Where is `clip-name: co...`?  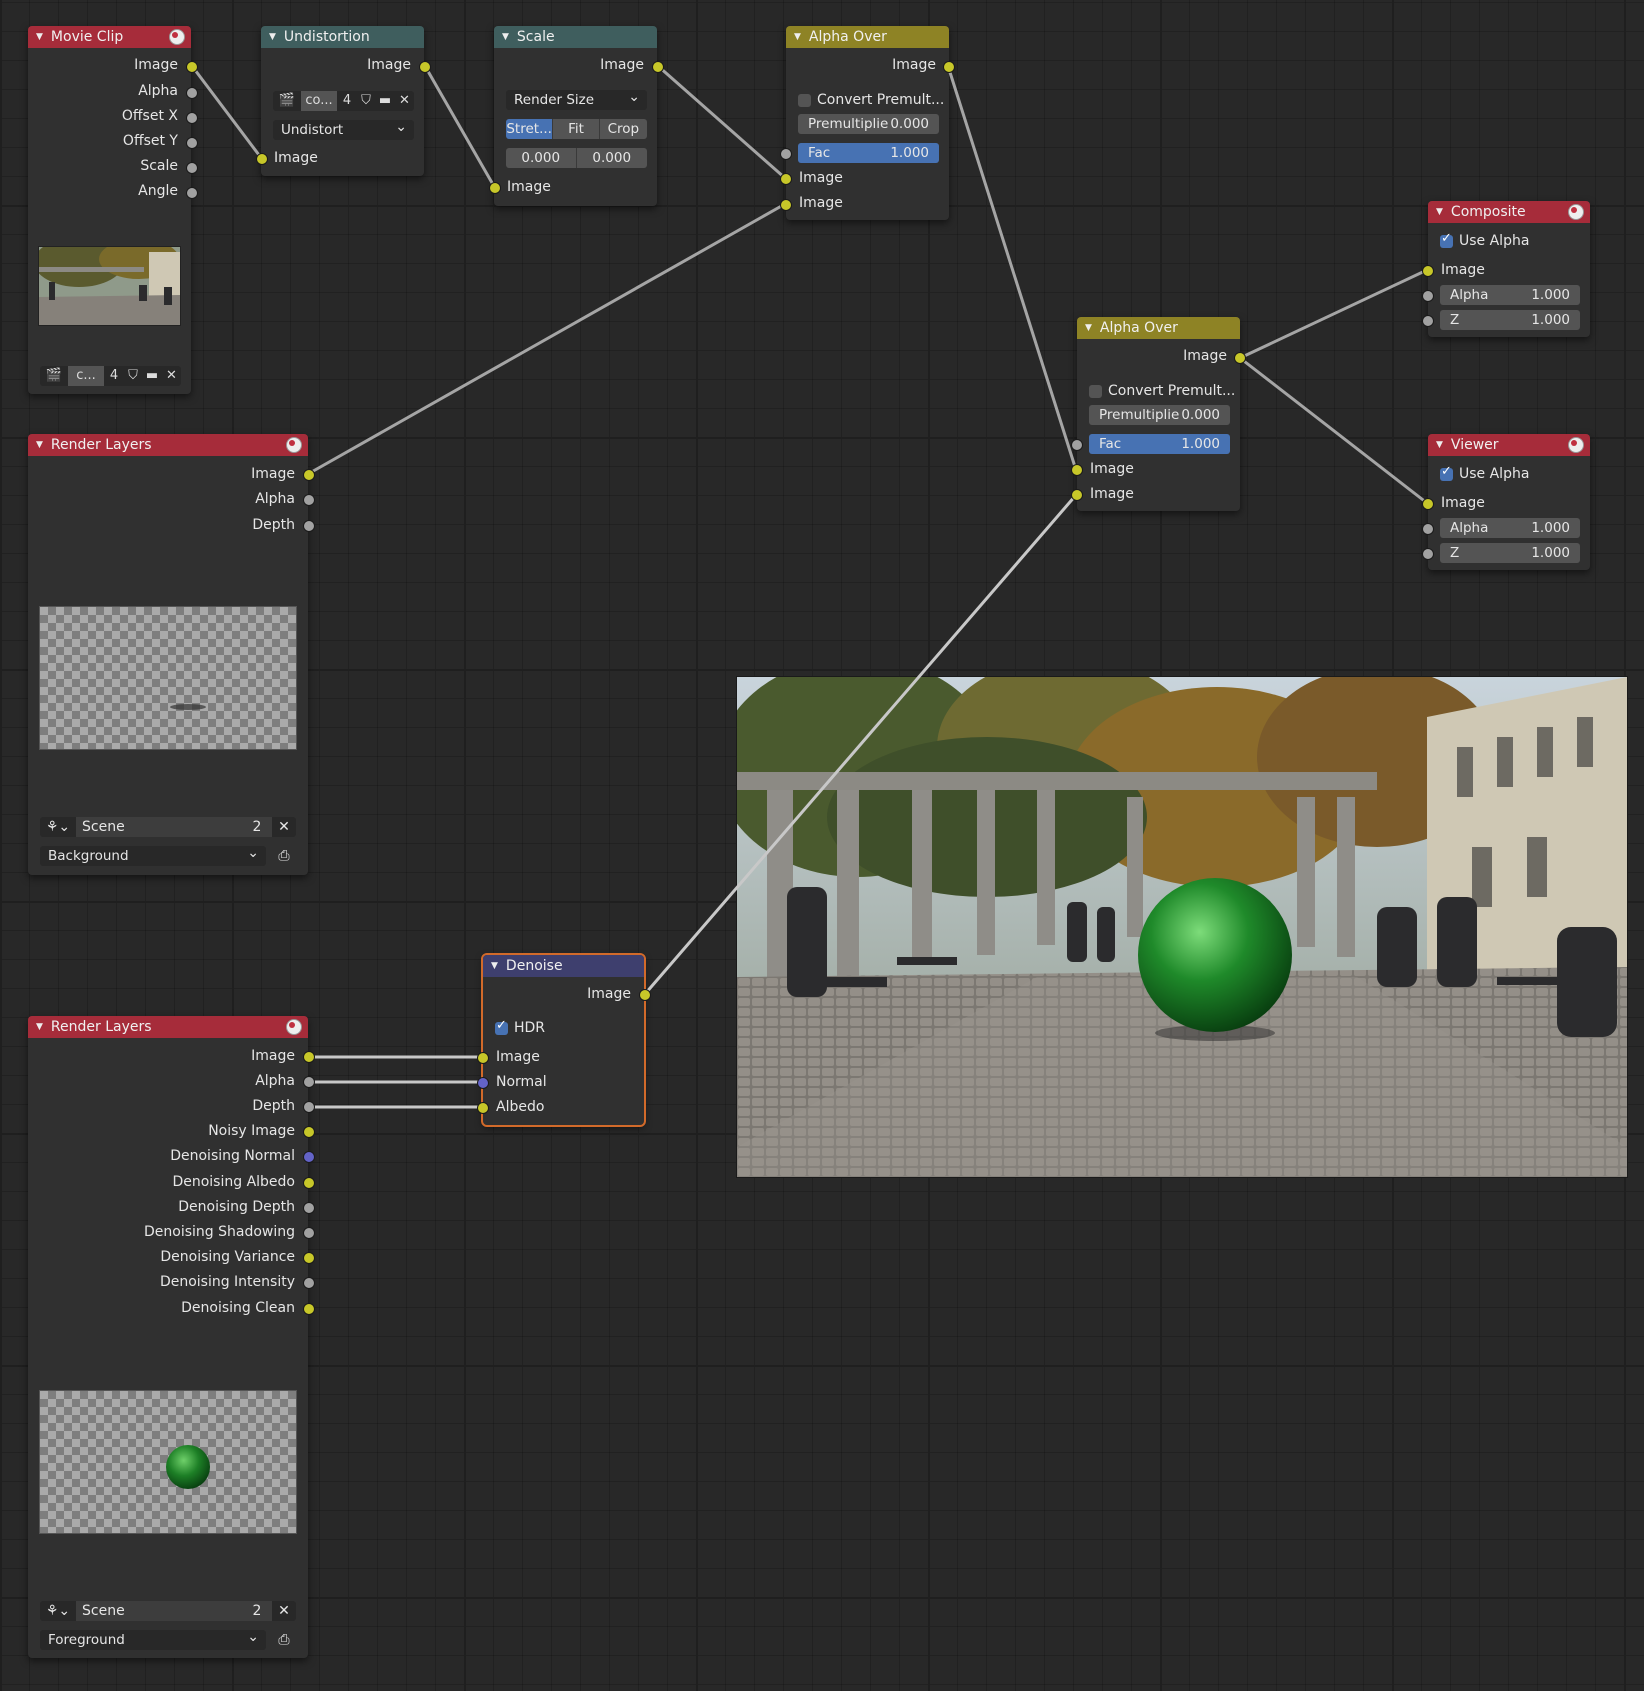
clip-name: co... is located at coordinates (319, 101).